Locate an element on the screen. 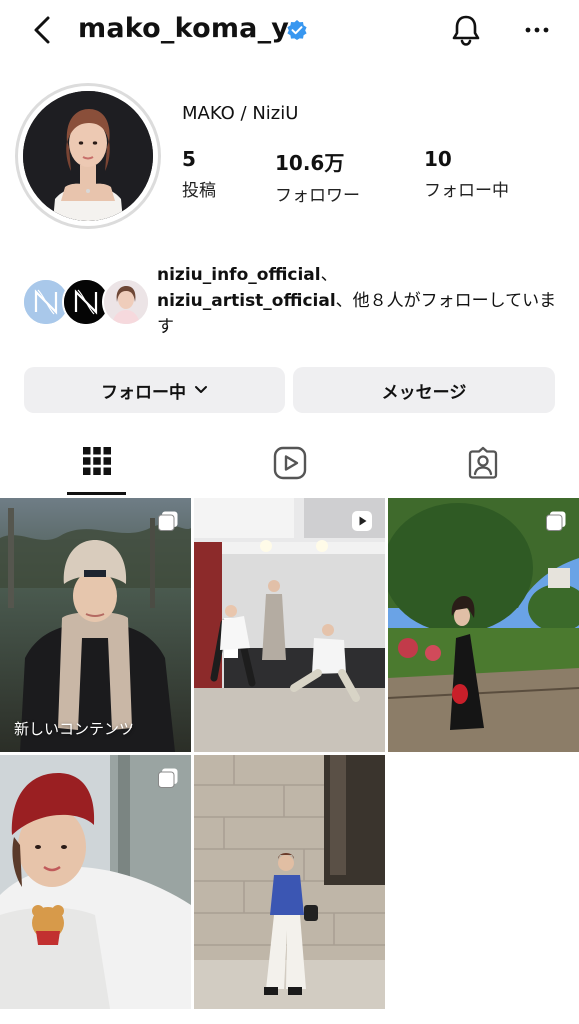  profile-header: mako_koma_y is located at coordinates (289, 31).